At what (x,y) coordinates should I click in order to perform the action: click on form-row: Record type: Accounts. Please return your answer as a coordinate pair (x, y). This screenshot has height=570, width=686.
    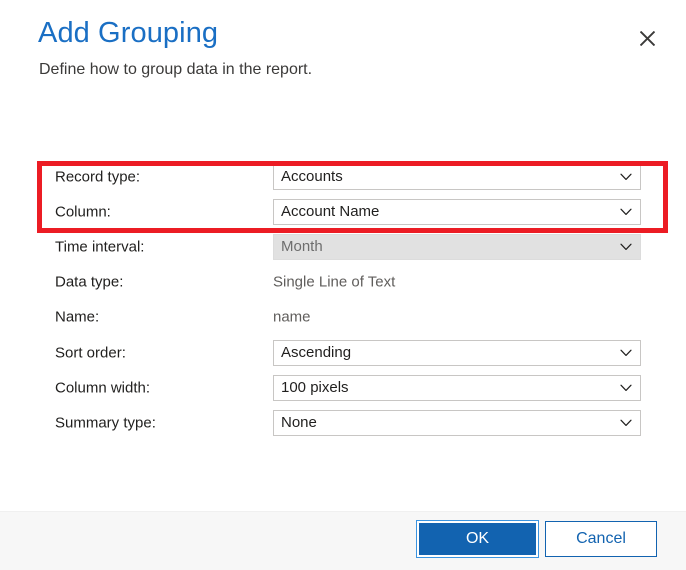
    Looking at the image, I should click on (343, 177).